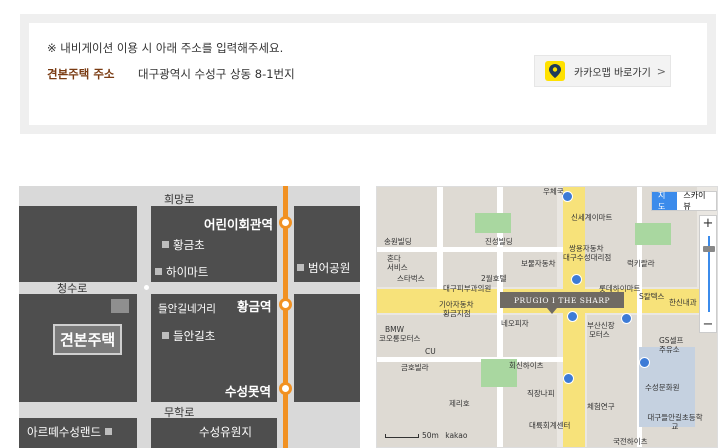 The image size is (720, 448). What do you see at coordinates (553, 191) in the screenshot?
I see `poi-label: 우체국` at bounding box center [553, 191].